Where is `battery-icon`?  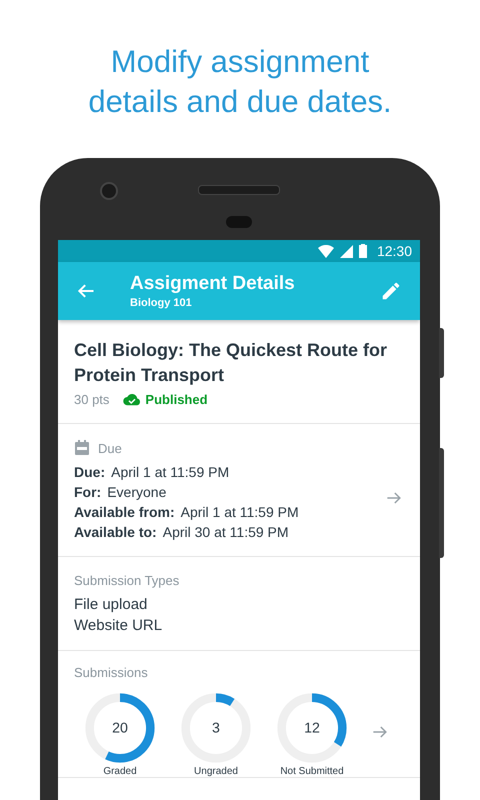
battery-icon is located at coordinates (362, 251).